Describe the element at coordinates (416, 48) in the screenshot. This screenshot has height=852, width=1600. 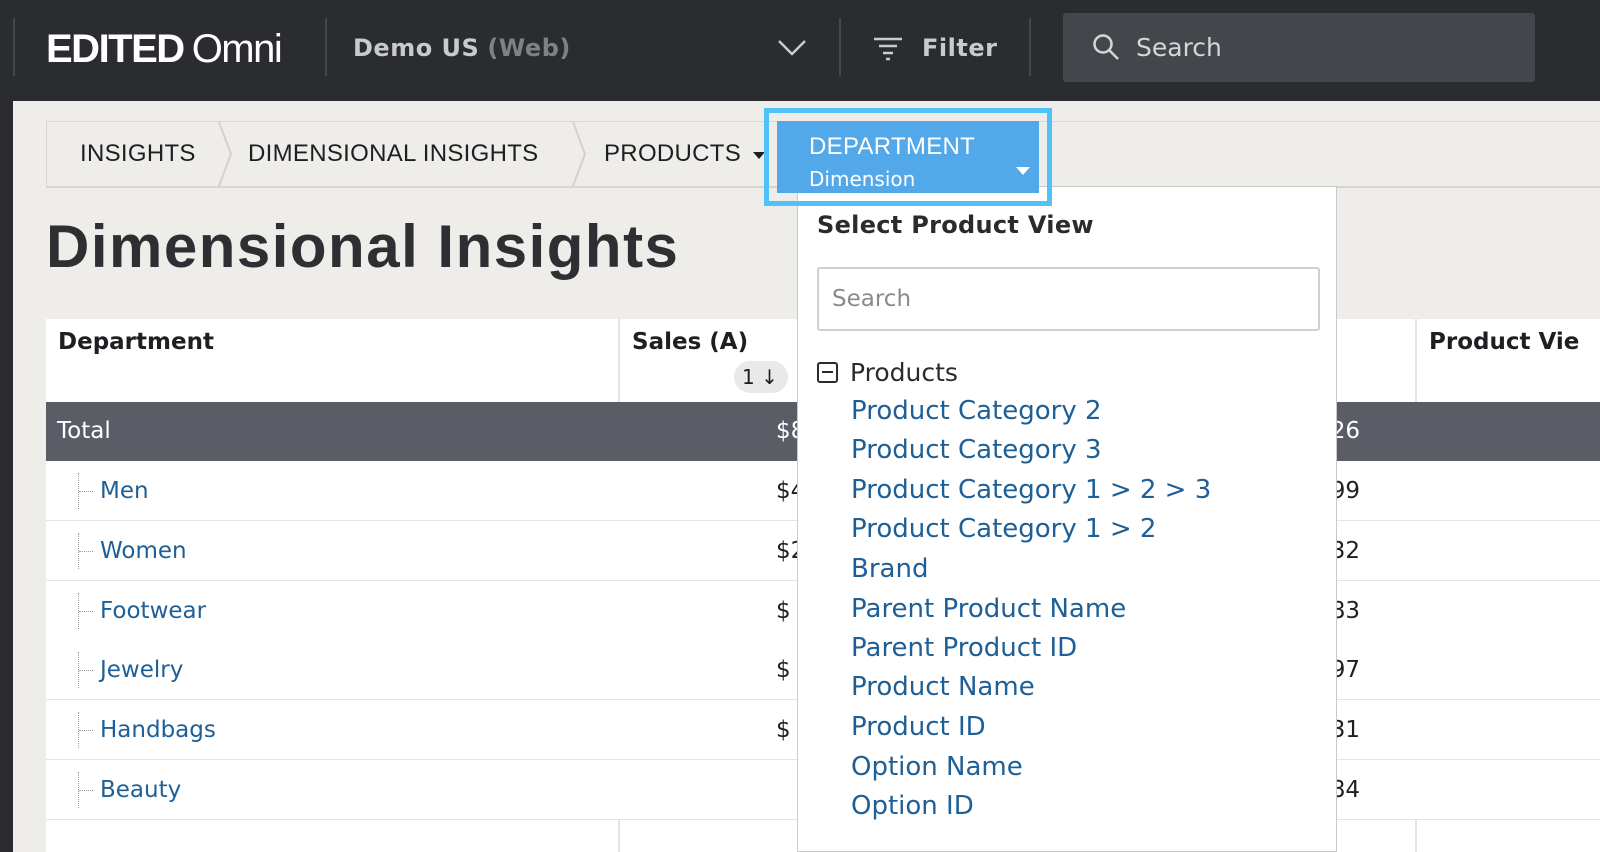
I see `account-name: Demo US` at that location.